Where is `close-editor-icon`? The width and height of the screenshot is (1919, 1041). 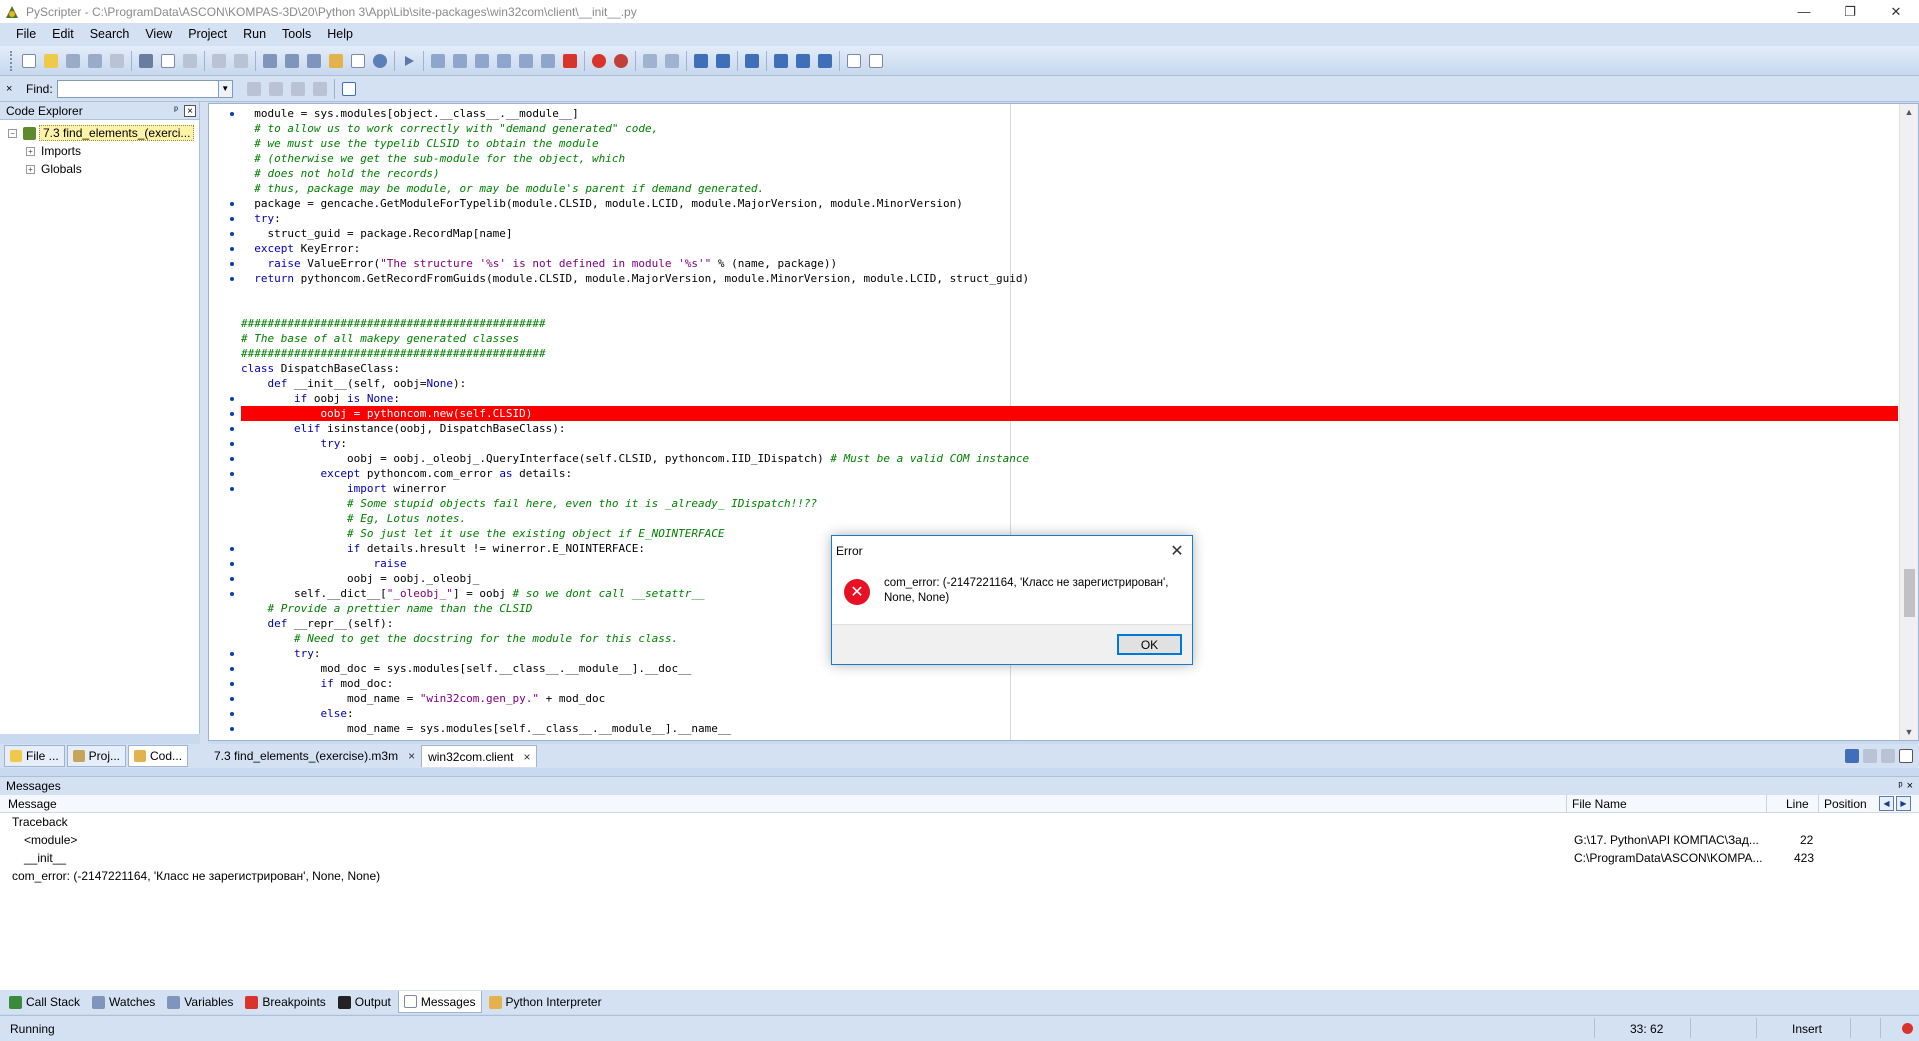 close-editor-icon is located at coordinates (1906, 756).